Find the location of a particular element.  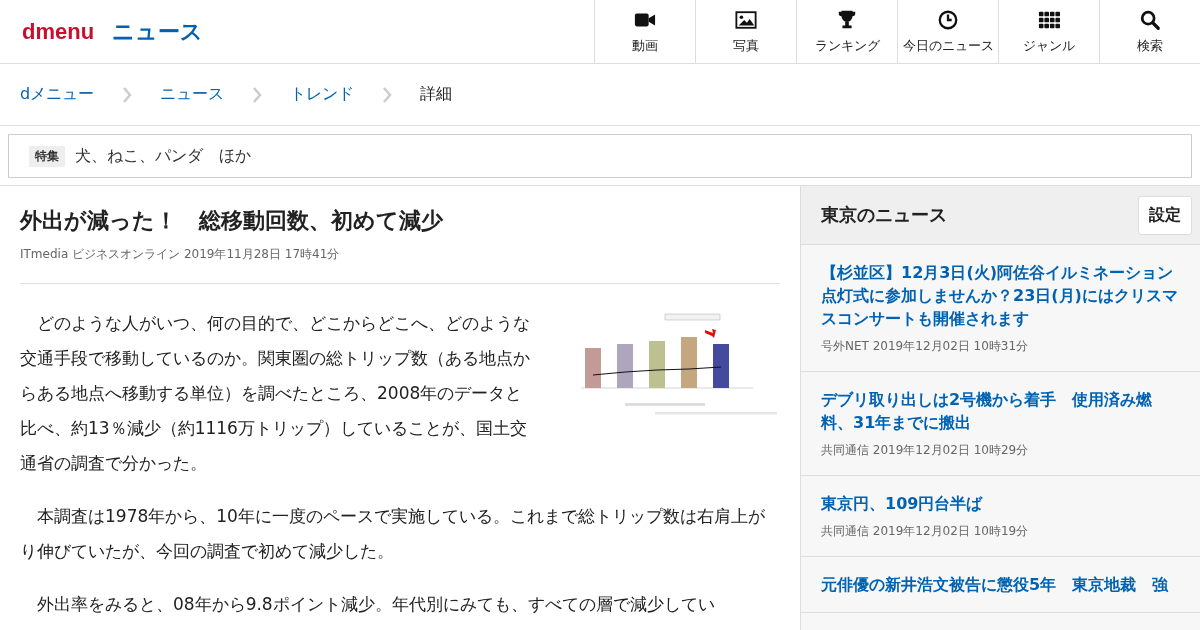

breadcrumb-link: トレンド is located at coordinates (322, 94).